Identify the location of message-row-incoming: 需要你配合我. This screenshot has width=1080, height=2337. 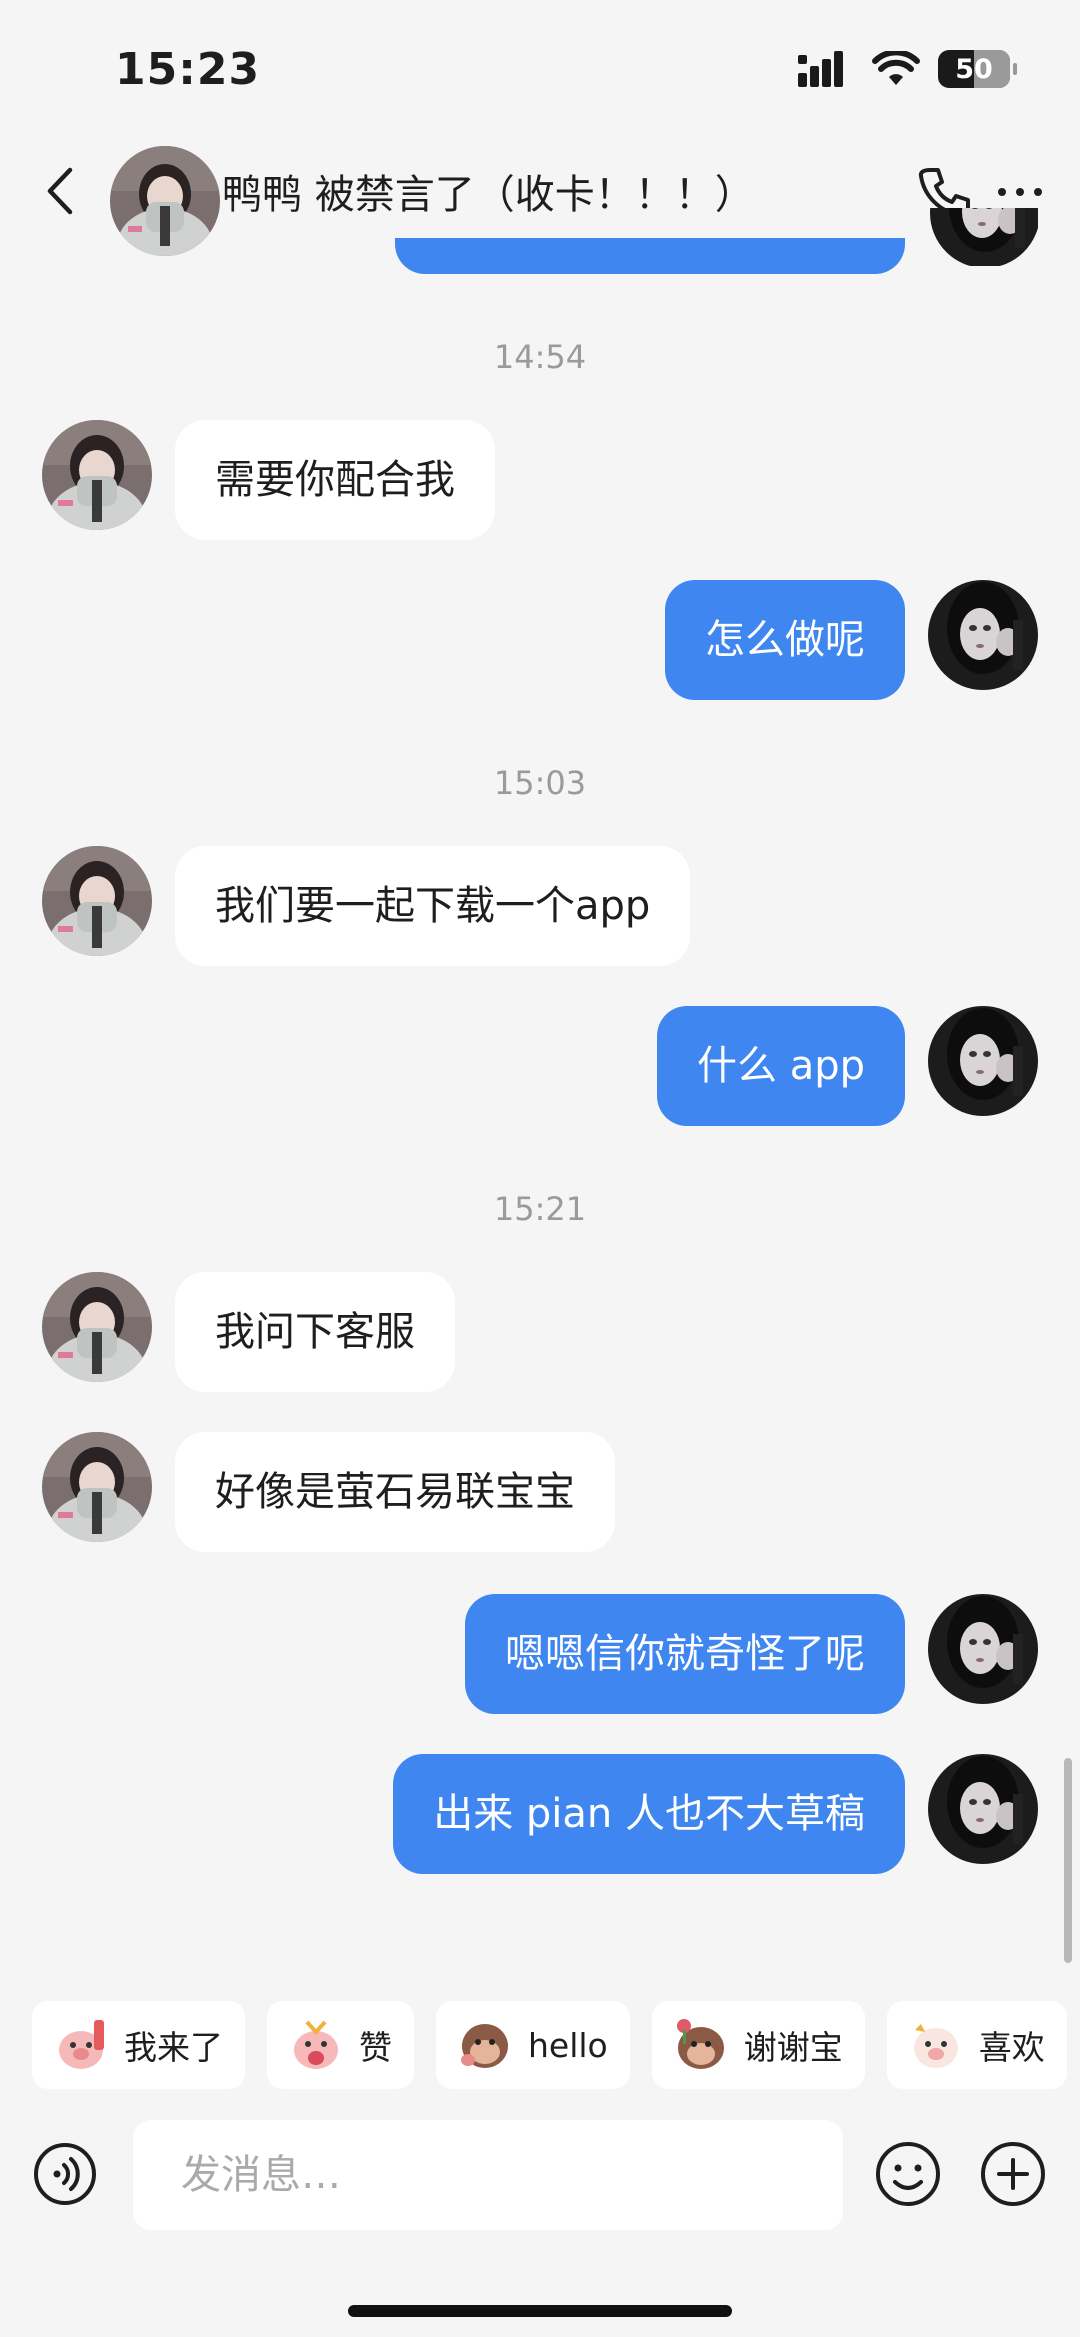
(540, 480).